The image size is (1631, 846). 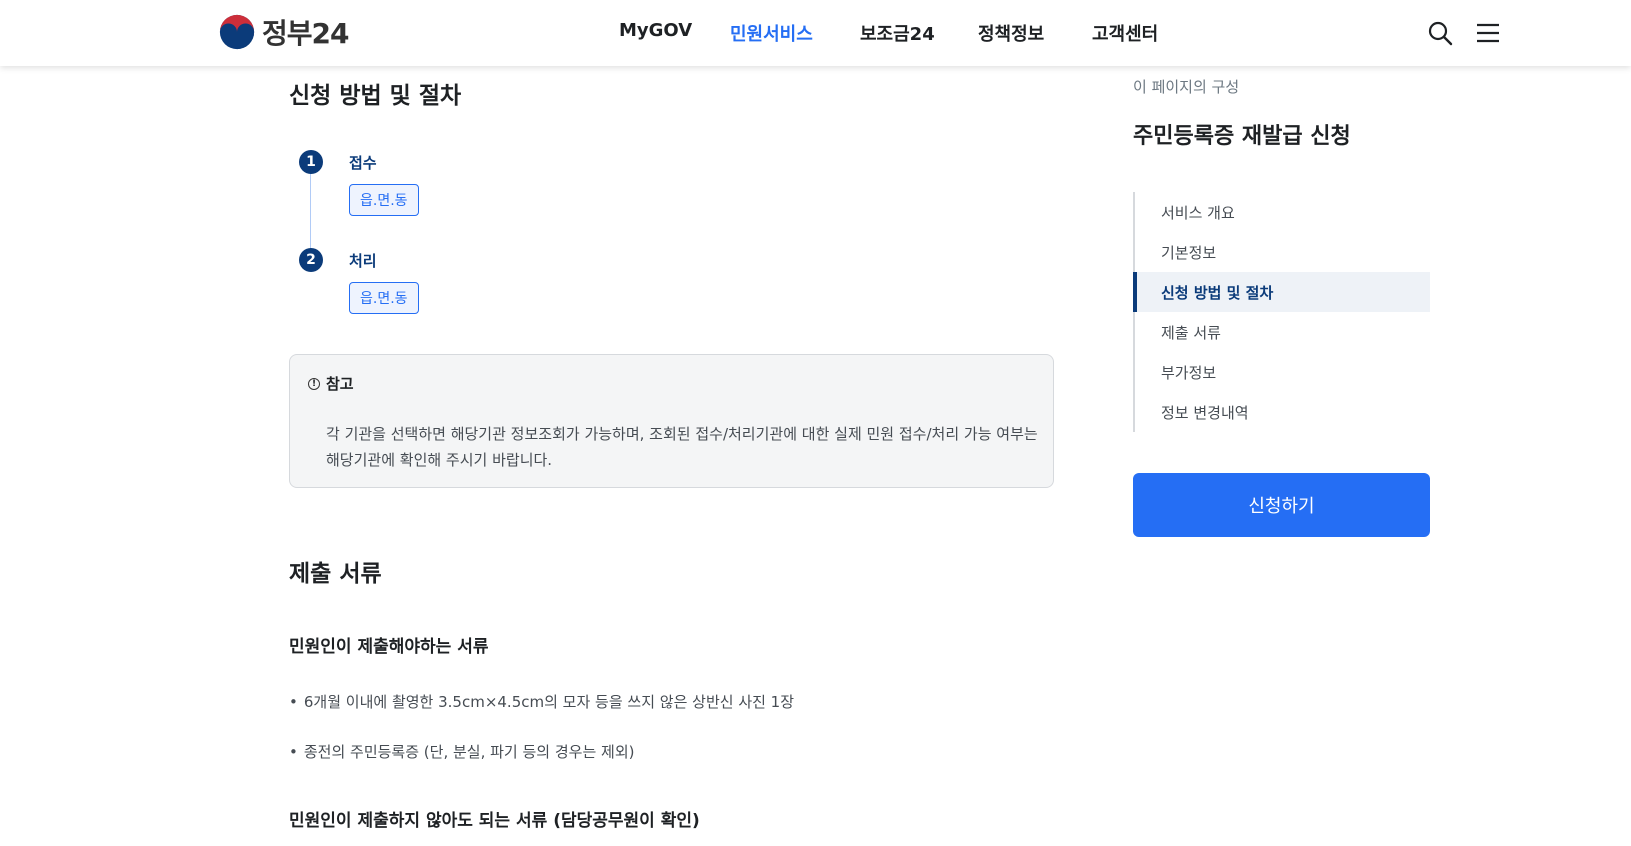 I want to click on search-icon, so click(x=1440, y=33).